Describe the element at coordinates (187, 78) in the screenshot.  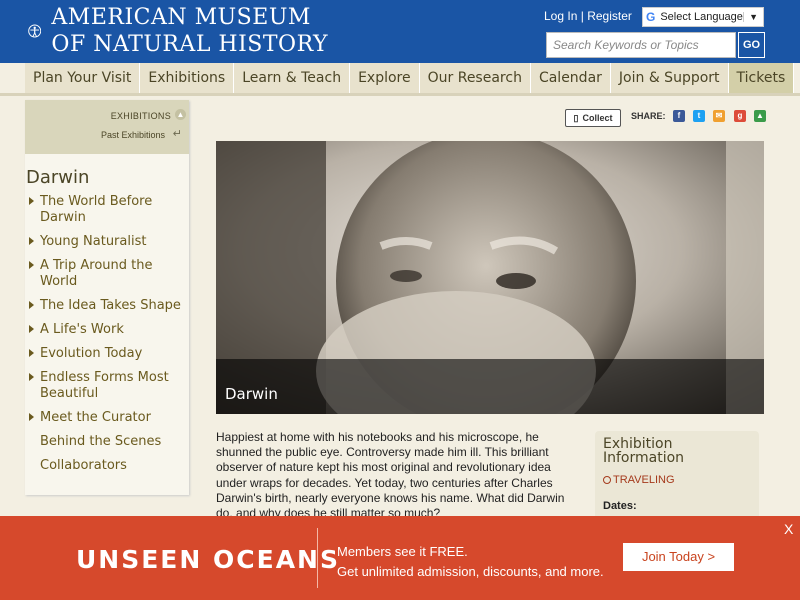
I see `nav-exhibitions: Exhibitions` at that location.